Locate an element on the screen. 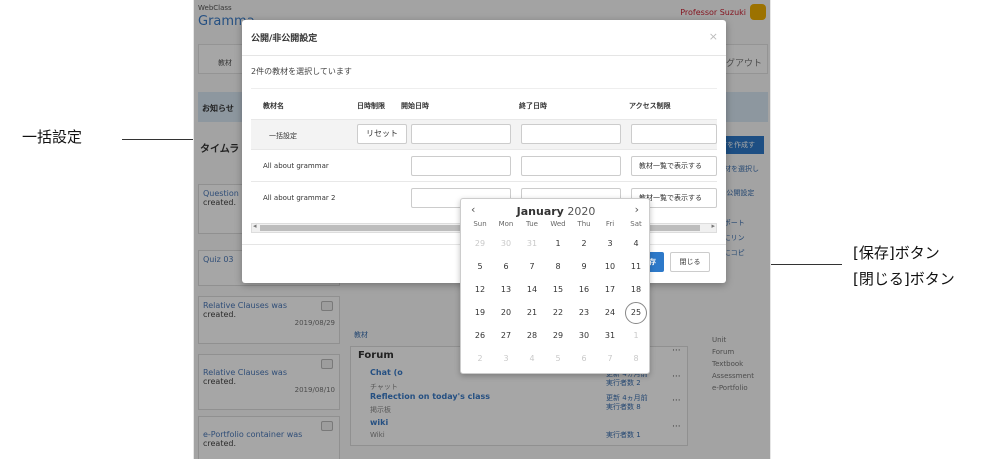 This screenshot has width=994, height=459. calendar-day: 22 is located at coordinates (558, 313).